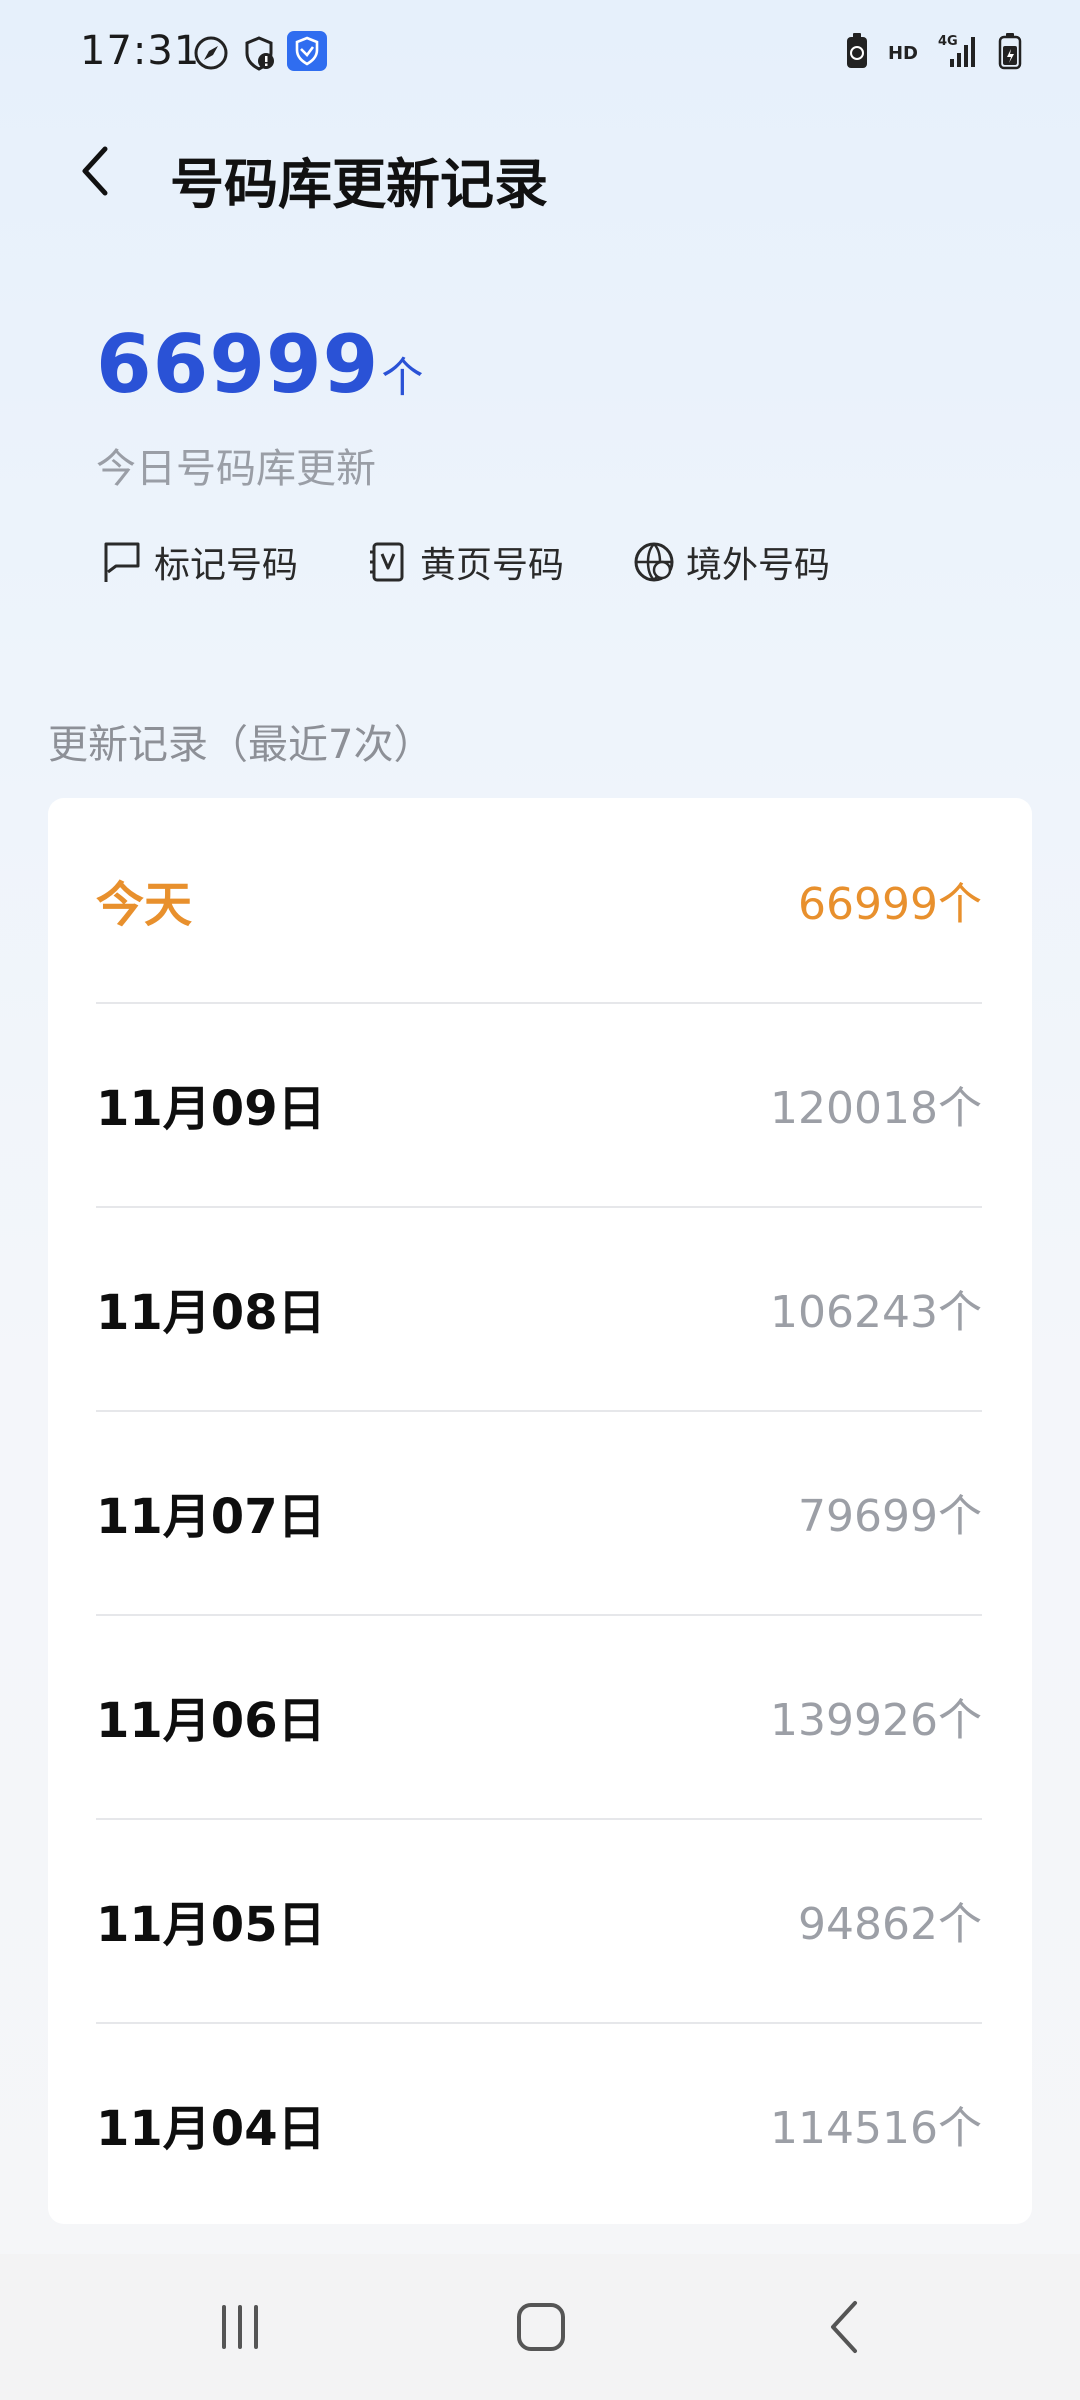  I want to click on record-count: 79699个, so click(890, 1516).